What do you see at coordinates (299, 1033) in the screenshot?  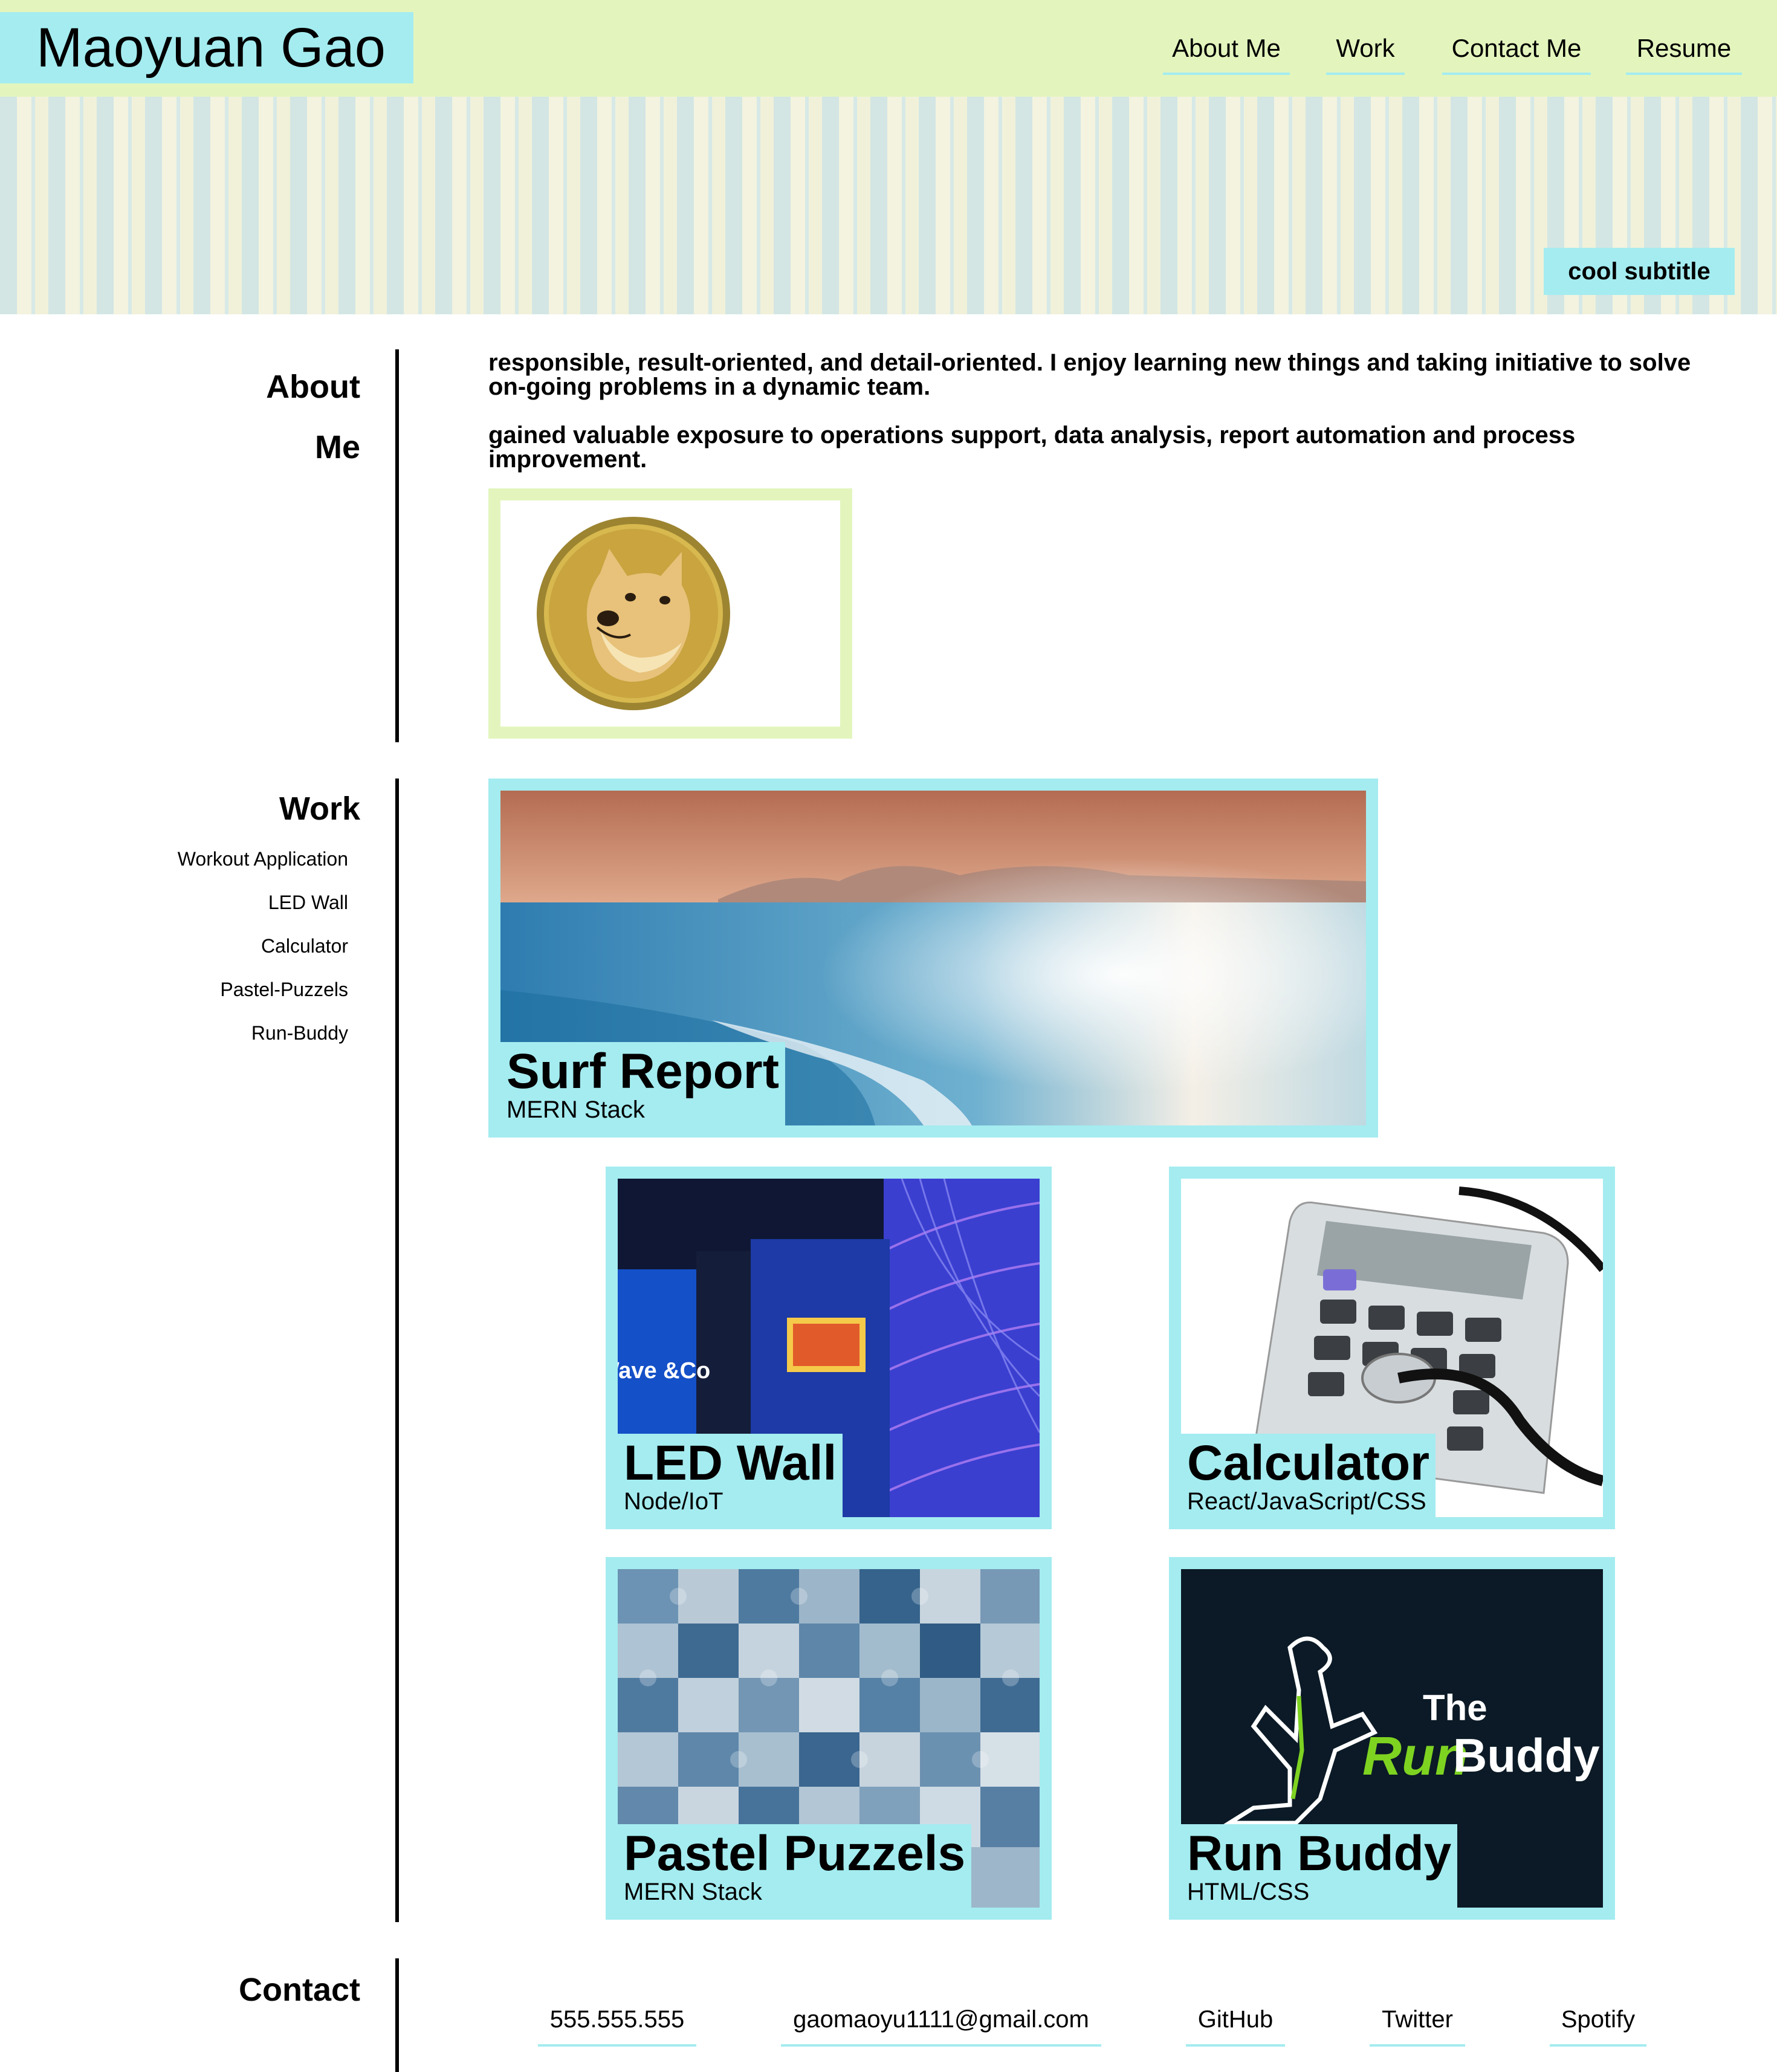 I see `work-nav-run-buddy: Run-Buddy` at bounding box center [299, 1033].